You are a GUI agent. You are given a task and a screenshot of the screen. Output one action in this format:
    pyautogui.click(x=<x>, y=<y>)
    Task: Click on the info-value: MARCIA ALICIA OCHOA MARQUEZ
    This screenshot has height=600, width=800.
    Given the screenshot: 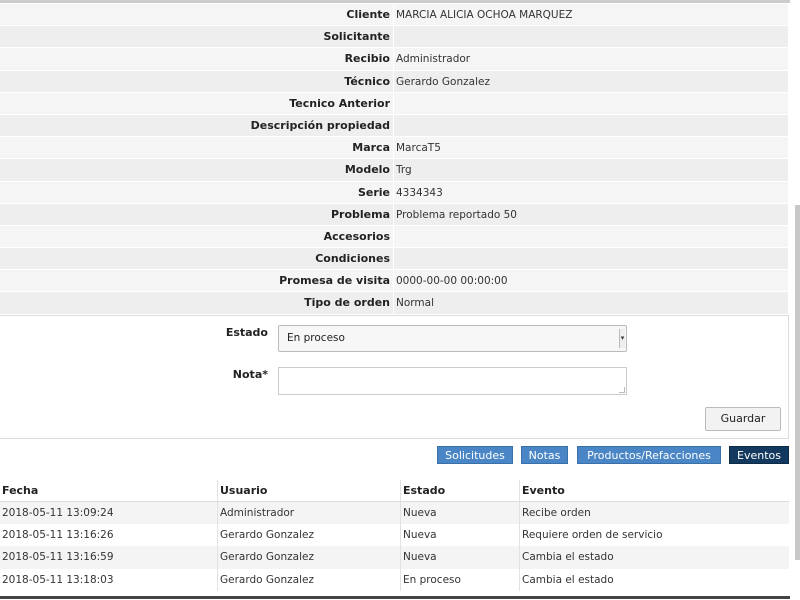 What is the action you would take?
    pyautogui.click(x=484, y=15)
    